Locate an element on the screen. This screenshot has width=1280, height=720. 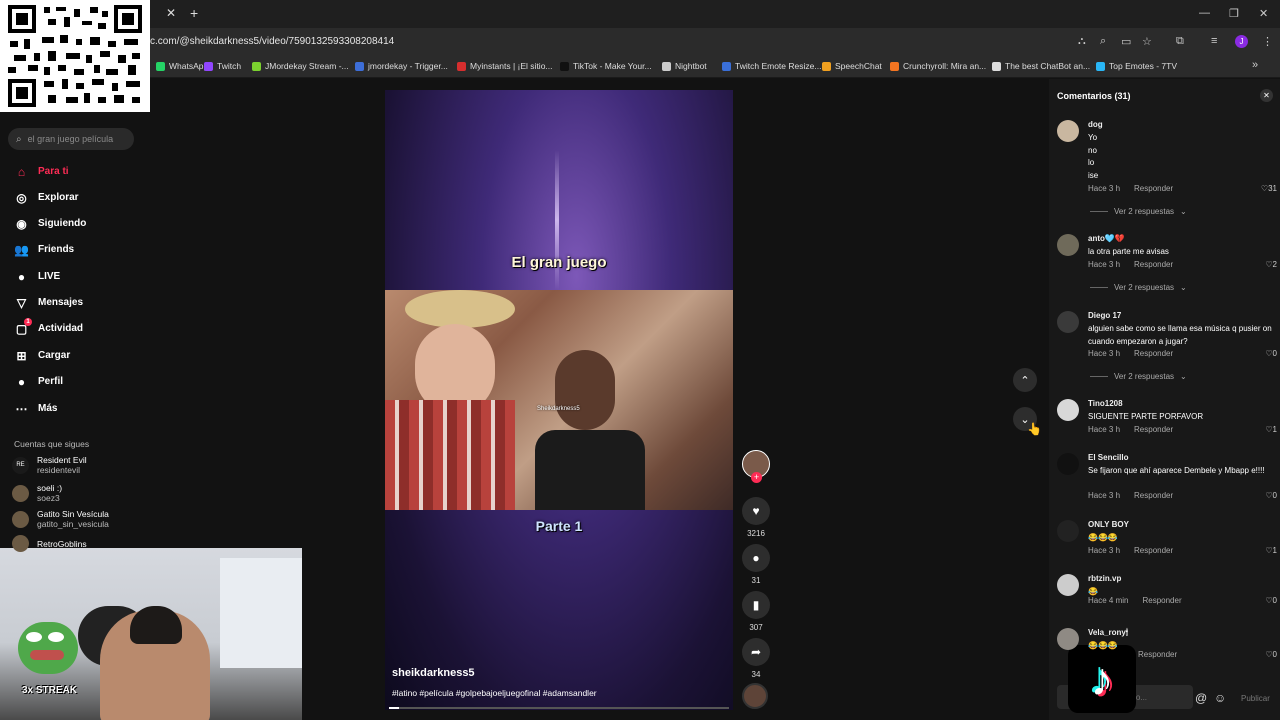
commenter-name: Tino1208 is located at coordinates (1105, 403).